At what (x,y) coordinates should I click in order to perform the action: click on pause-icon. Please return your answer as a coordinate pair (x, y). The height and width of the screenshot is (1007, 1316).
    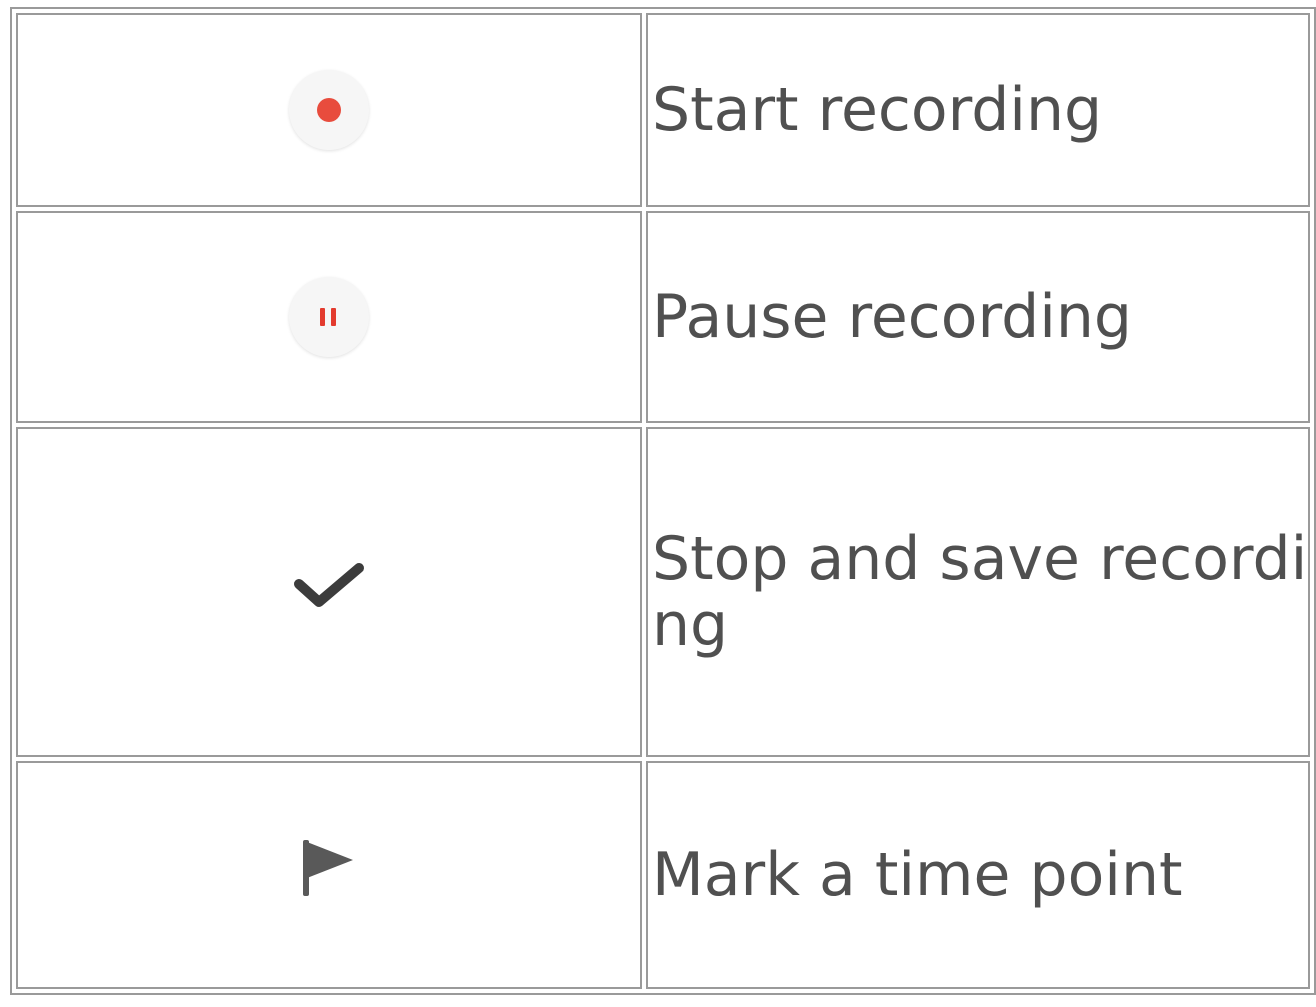
    Looking at the image, I should click on (329, 317).